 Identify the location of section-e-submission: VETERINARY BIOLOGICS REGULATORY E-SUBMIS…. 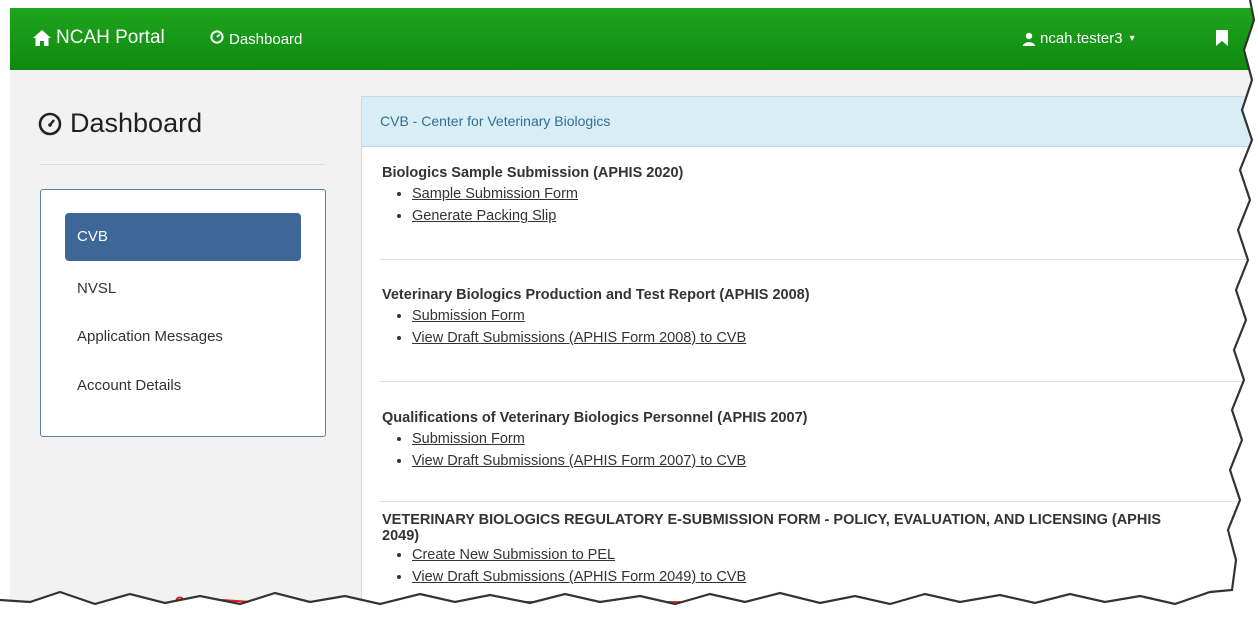
(820, 550).